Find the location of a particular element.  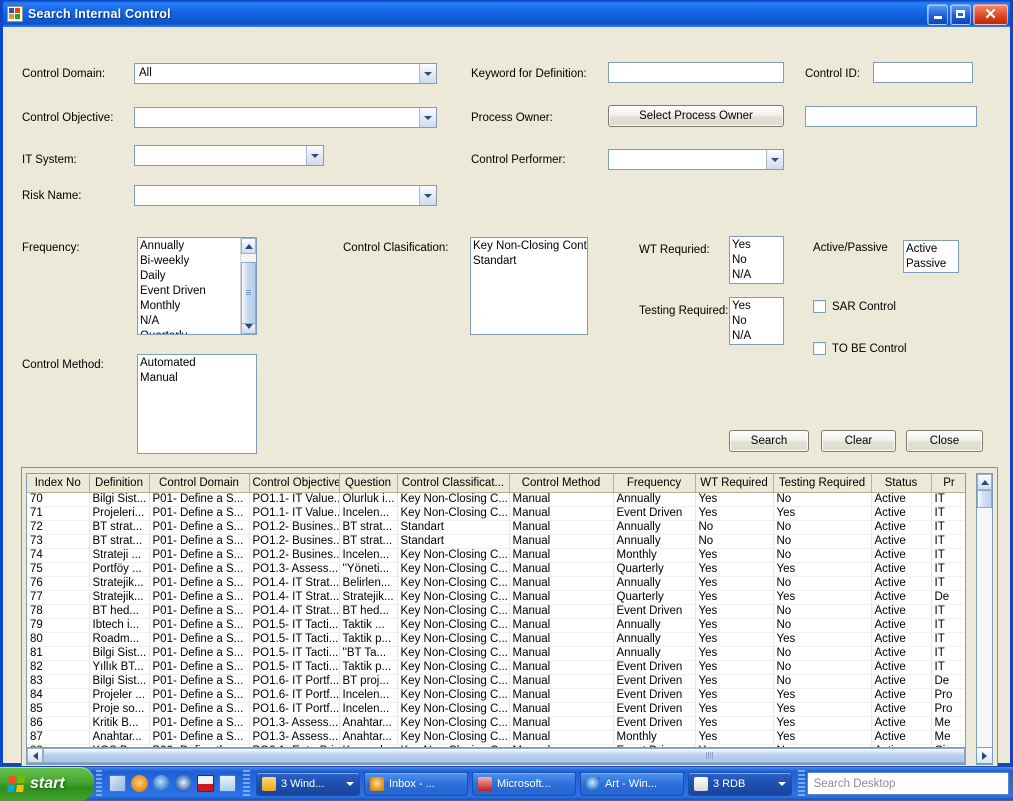

frequency-item: Event Driven is located at coordinates (190, 291).